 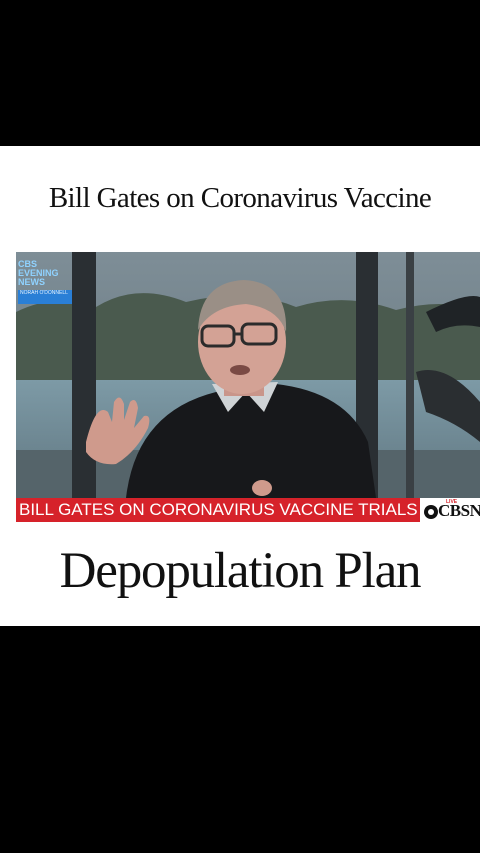 I want to click on network-name: CBSN, so click(x=459, y=510).